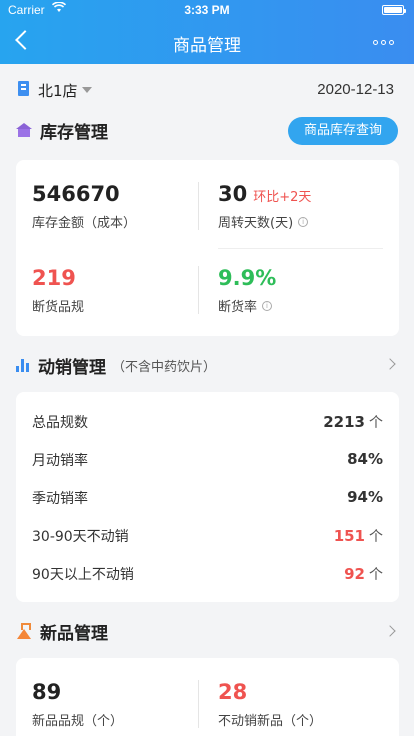 The image size is (414, 736). Describe the element at coordinates (87, 90) in the screenshot. I see `caret-down-icon` at that location.